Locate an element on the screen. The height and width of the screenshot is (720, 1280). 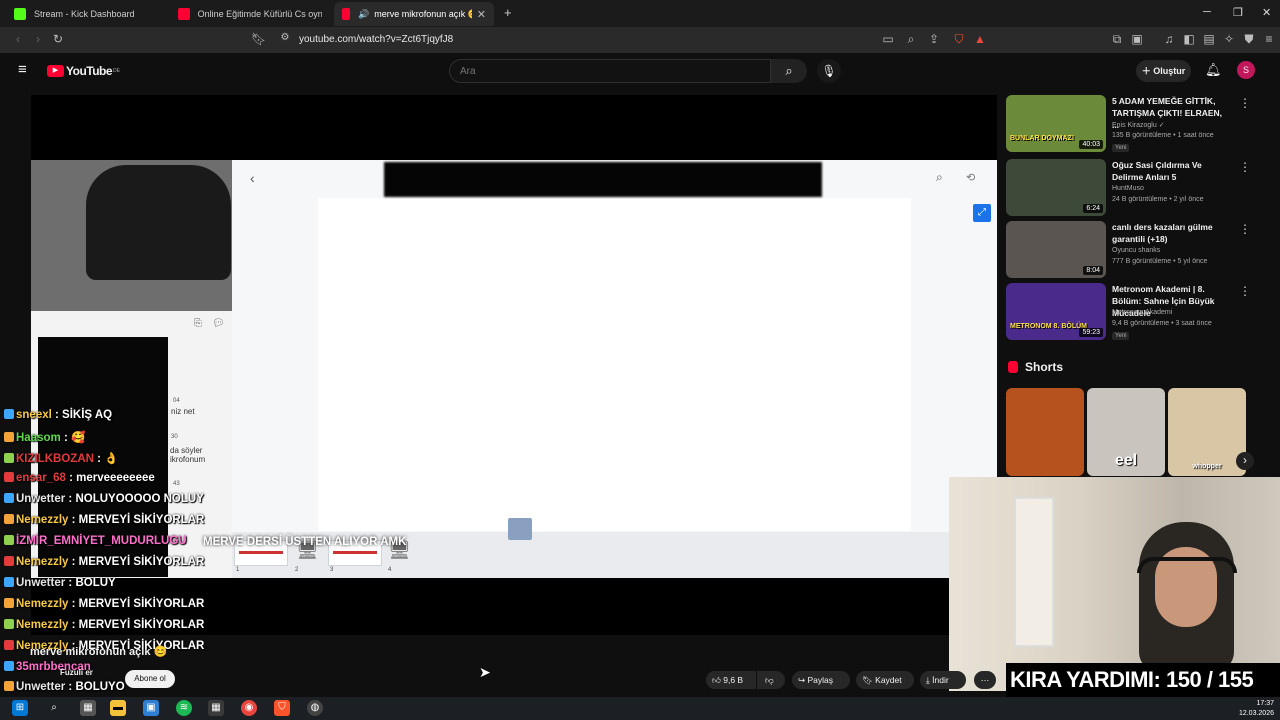
chevron-left-icon: ‹ is located at coordinates (252, 178).